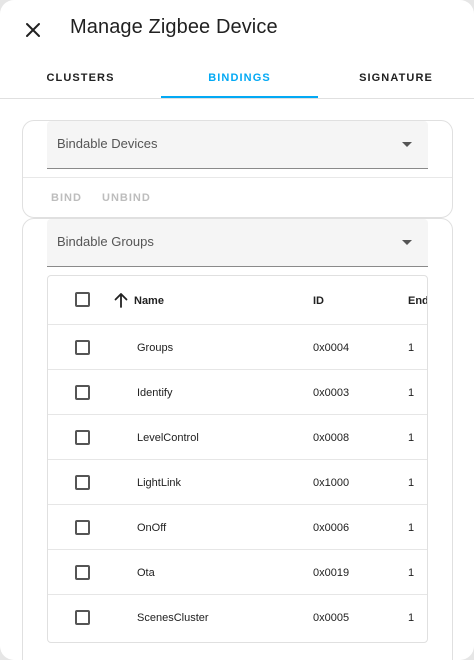 The height and width of the screenshot is (660, 474). Describe the element at coordinates (173, 618) in the screenshot. I see `cell-name: ScenesCluster` at that location.